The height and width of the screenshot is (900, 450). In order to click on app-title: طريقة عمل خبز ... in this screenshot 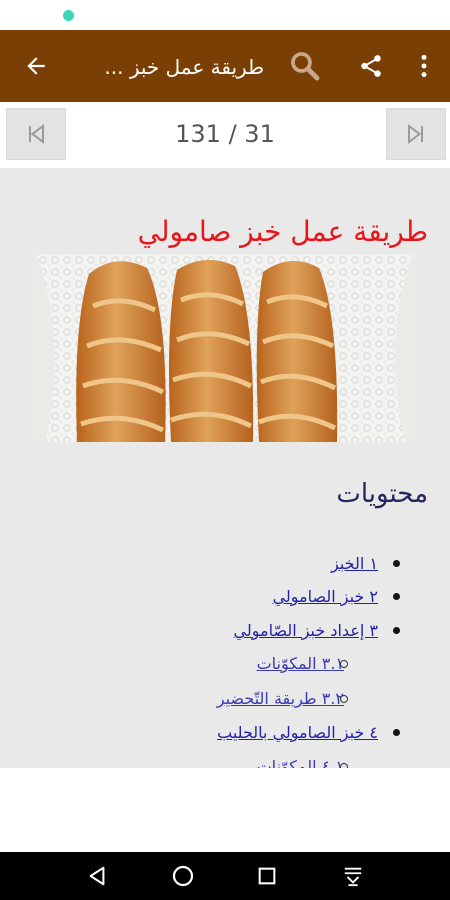, I will do `click(184, 67)`.